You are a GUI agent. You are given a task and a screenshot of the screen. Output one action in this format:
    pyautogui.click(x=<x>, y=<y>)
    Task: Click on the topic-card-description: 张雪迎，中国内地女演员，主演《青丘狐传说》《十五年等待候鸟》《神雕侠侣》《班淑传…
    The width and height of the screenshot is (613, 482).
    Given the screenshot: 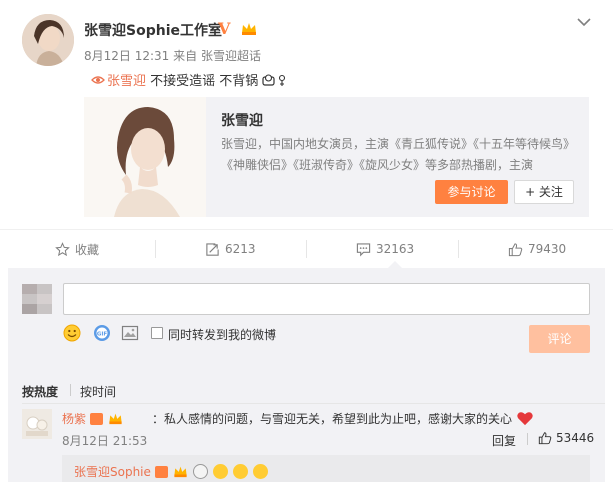 What is the action you would take?
    pyautogui.click(x=398, y=154)
    